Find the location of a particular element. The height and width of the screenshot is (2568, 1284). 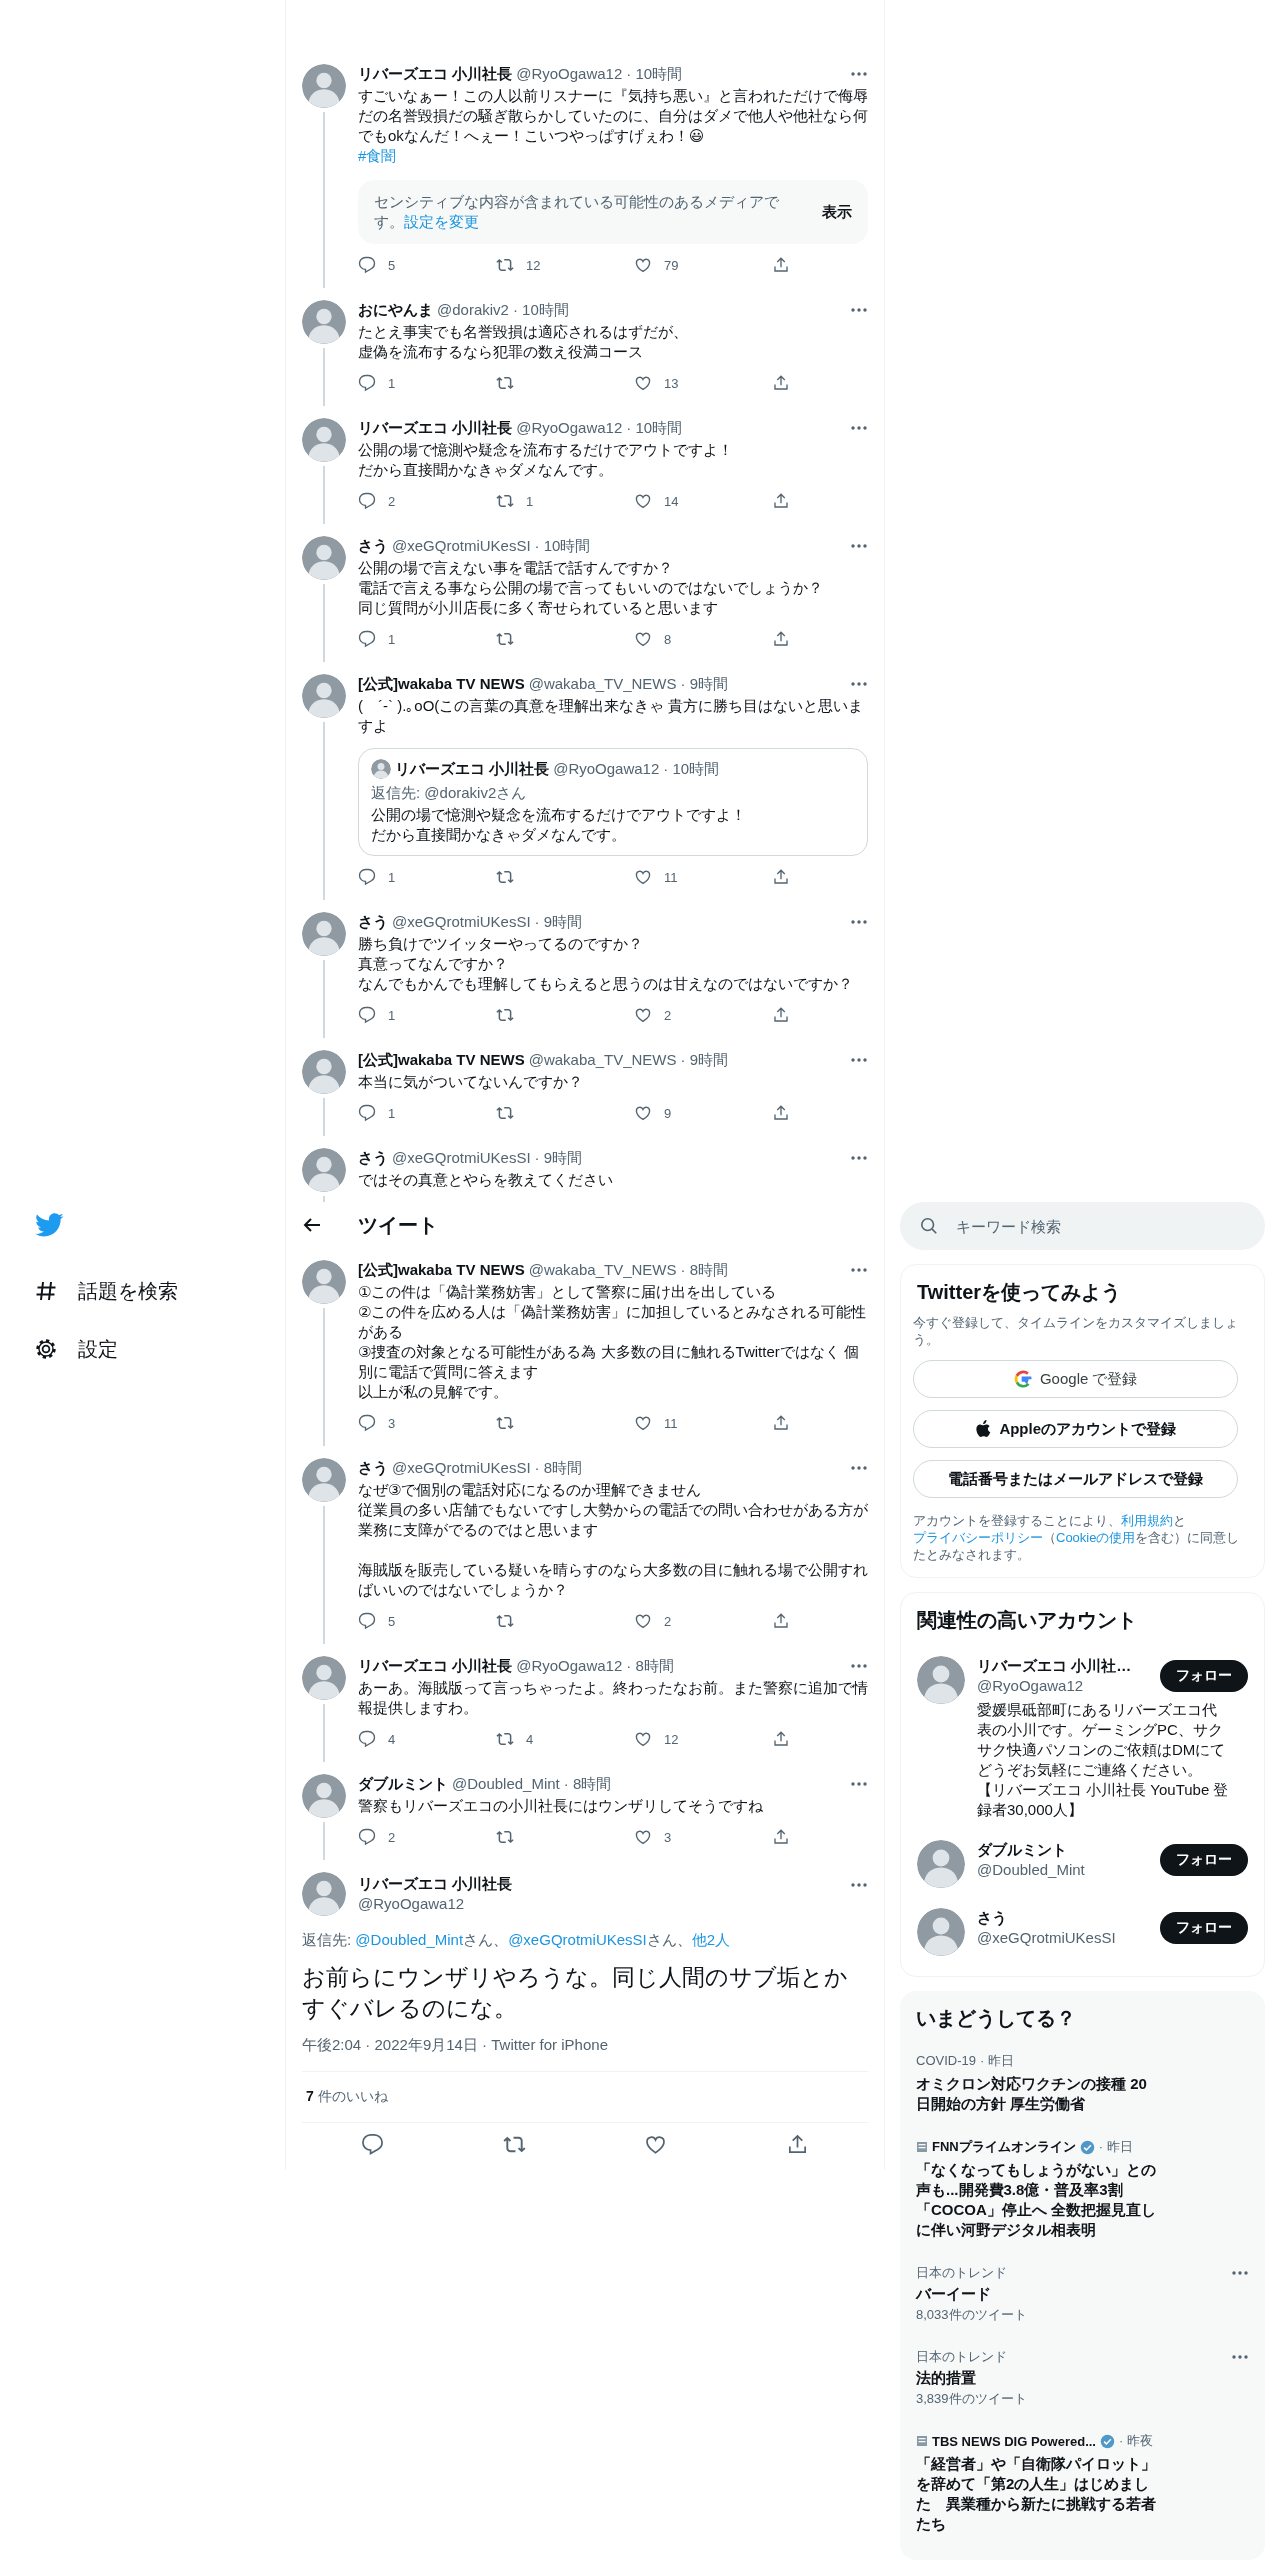

account-handle: @RyoOgawa12 is located at coordinates (1054, 1686).